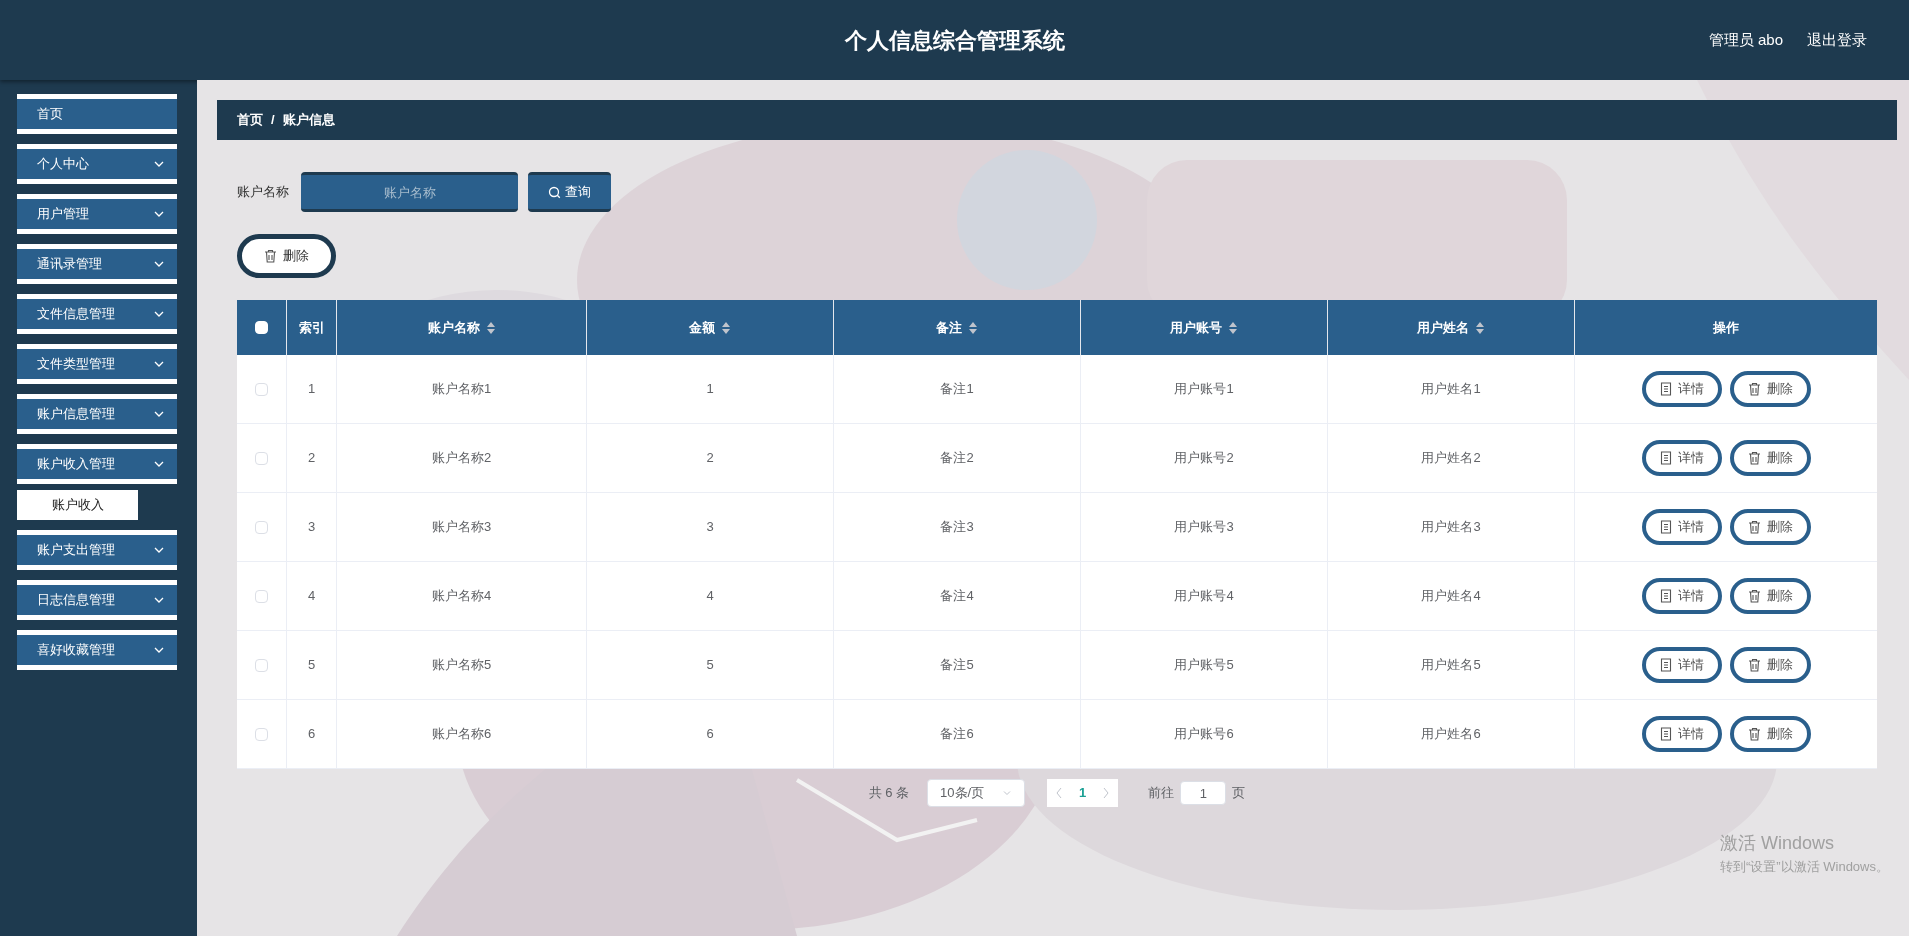 The height and width of the screenshot is (936, 1909). What do you see at coordinates (97, 600) in the screenshot?
I see `sidebar-item: 日志信息管理` at bounding box center [97, 600].